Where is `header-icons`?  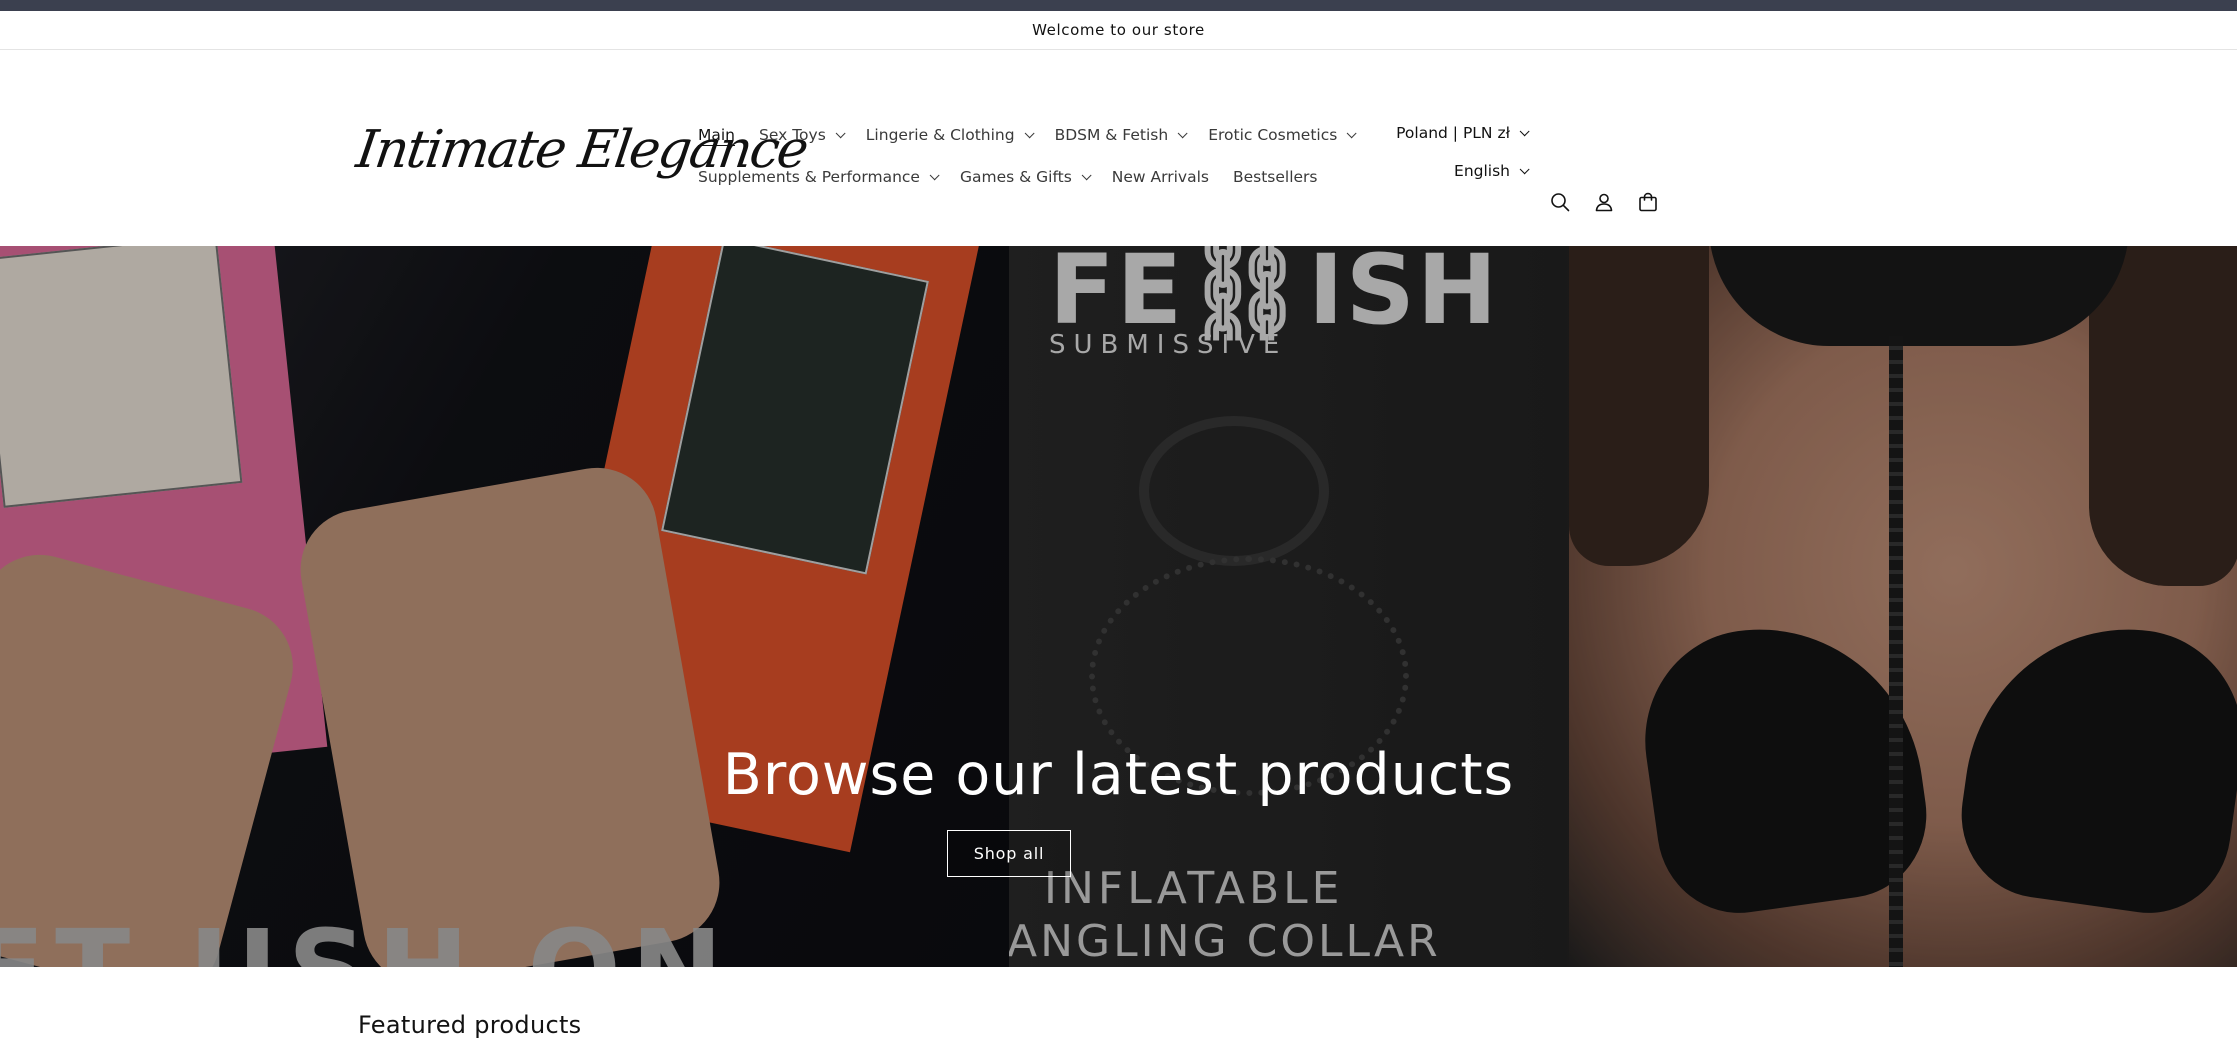 header-icons is located at coordinates (1604, 202).